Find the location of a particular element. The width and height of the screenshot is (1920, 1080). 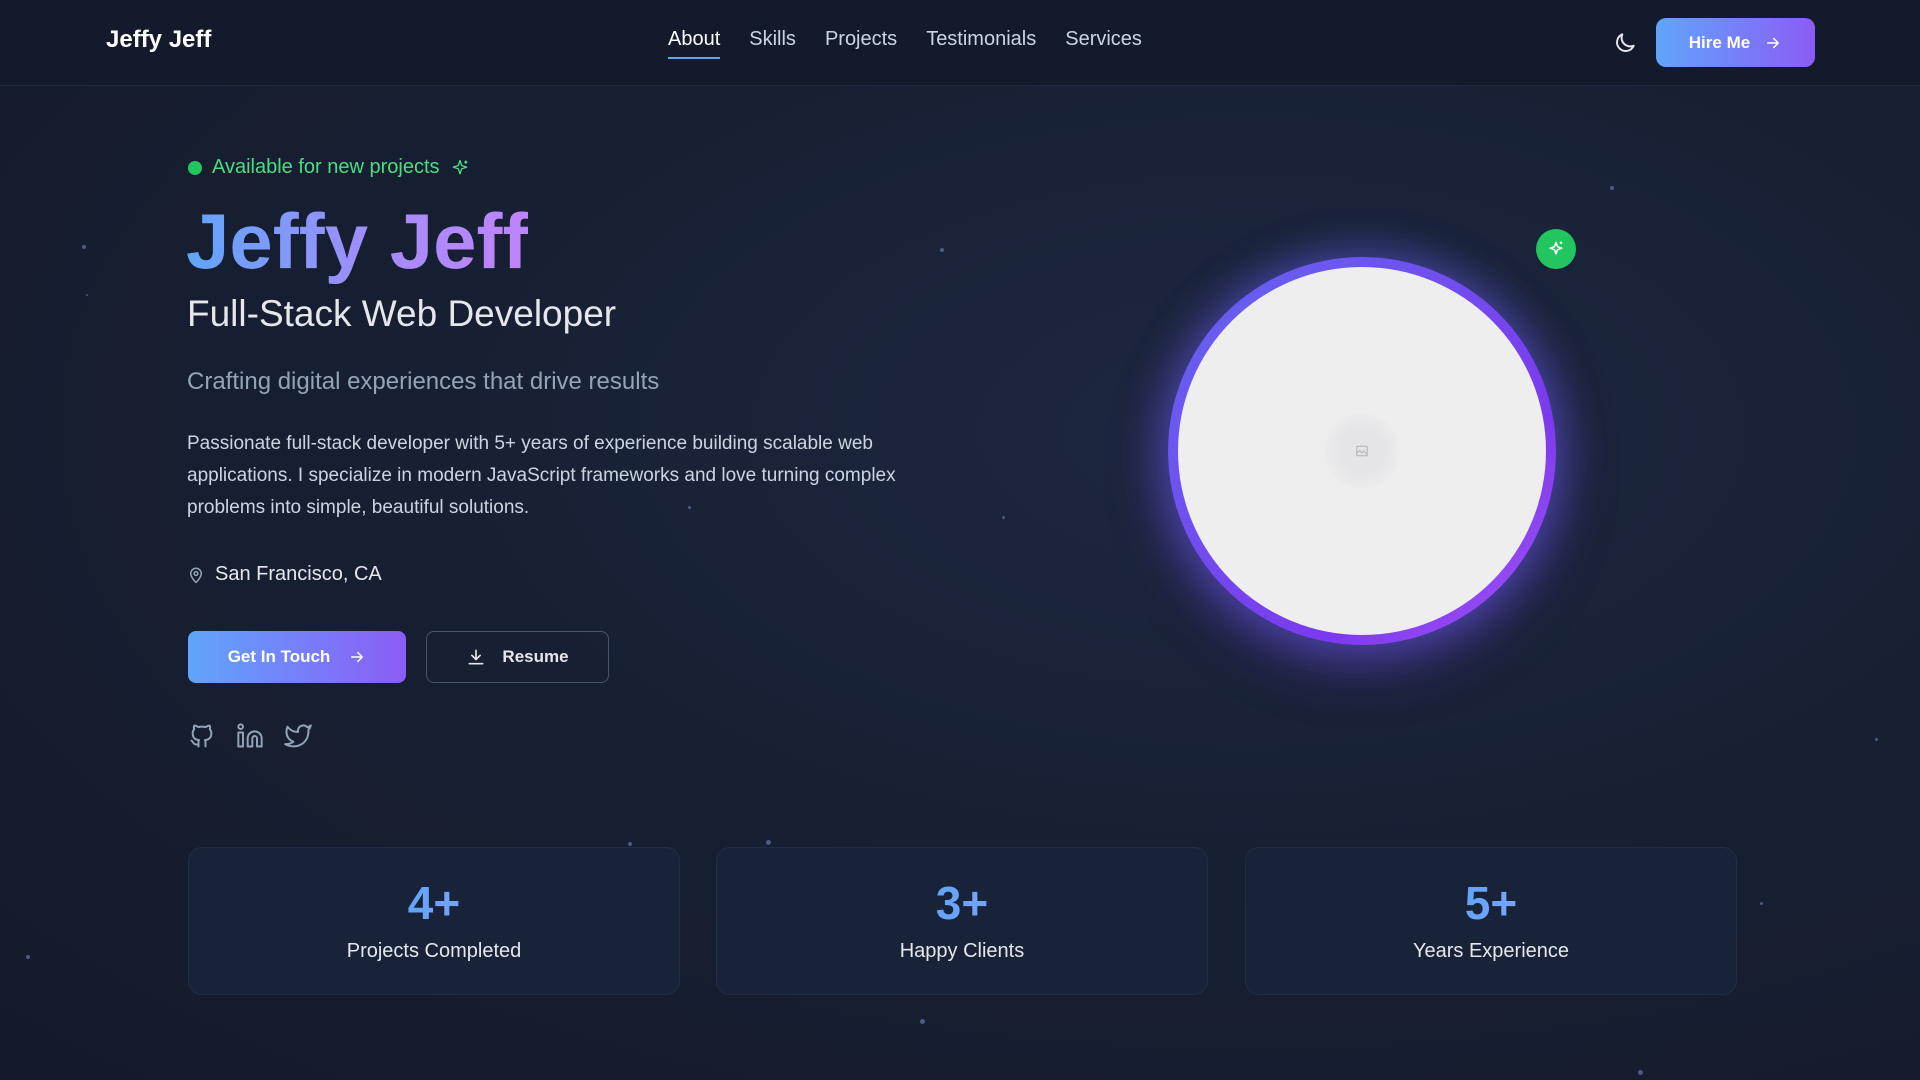

location: San Francisco, CA is located at coordinates (284, 574).